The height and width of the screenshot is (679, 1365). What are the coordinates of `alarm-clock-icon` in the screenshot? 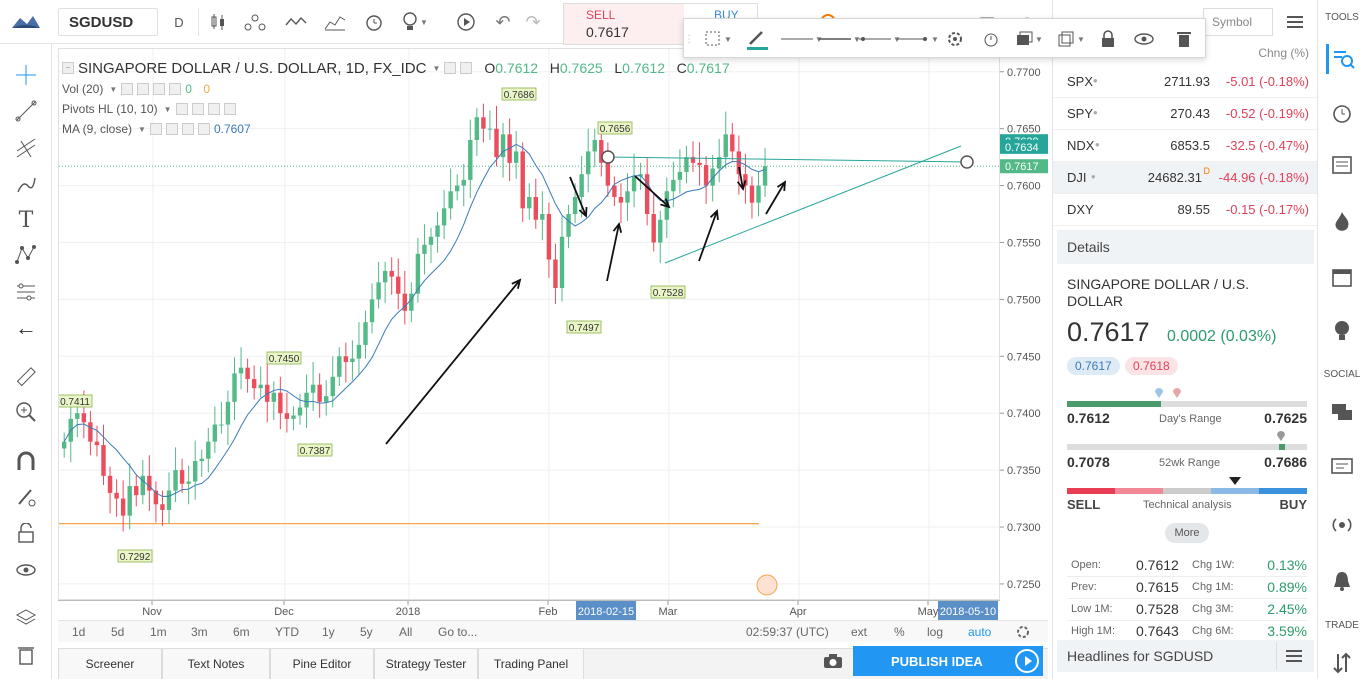 It's located at (1342, 113).